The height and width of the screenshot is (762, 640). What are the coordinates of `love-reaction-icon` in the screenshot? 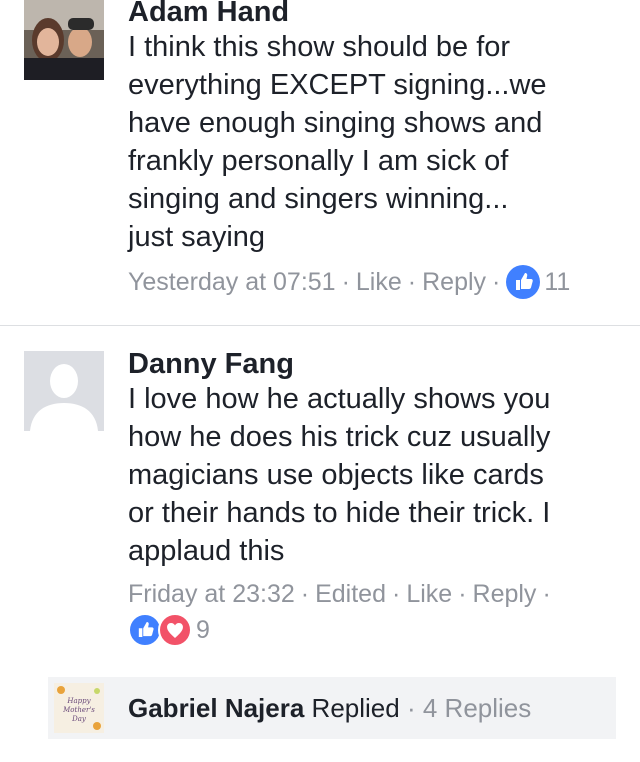 It's located at (175, 629).